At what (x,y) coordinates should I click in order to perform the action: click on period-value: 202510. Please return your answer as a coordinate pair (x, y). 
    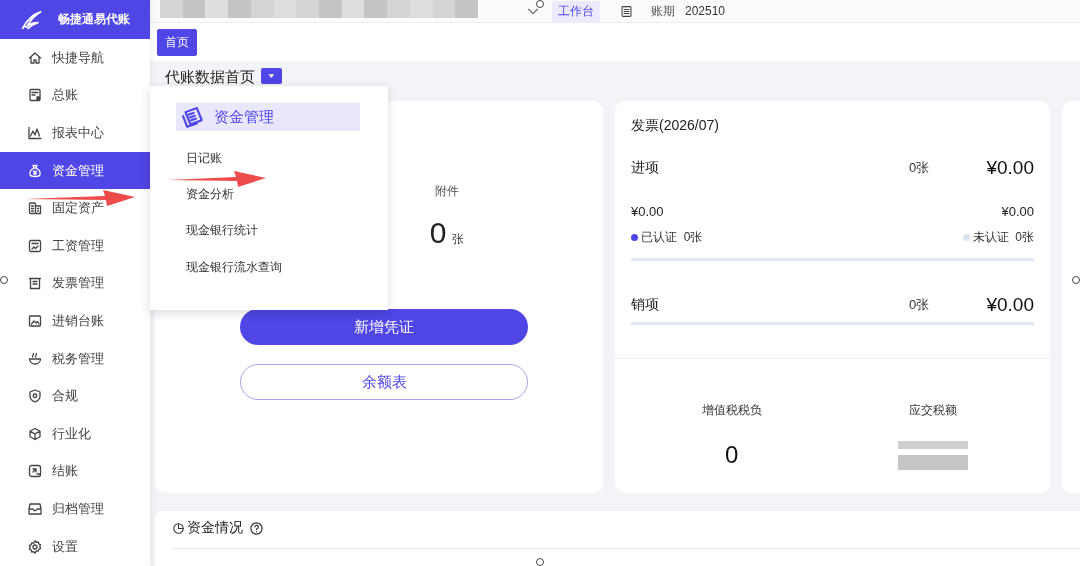
    Looking at the image, I should click on (705, 11).